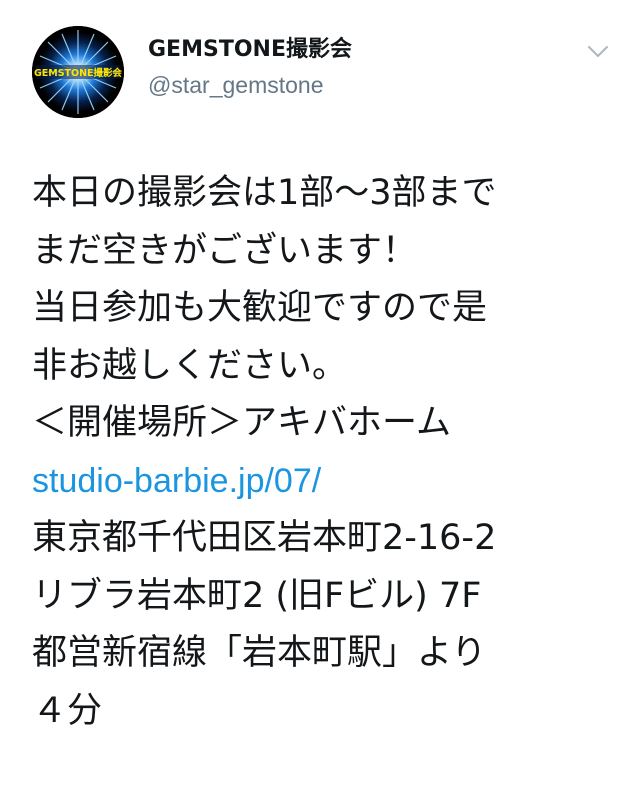 This screenshot has height=786, width=640. I want to click on tweet-line: まだ空きがございます！, so click(225, 250).